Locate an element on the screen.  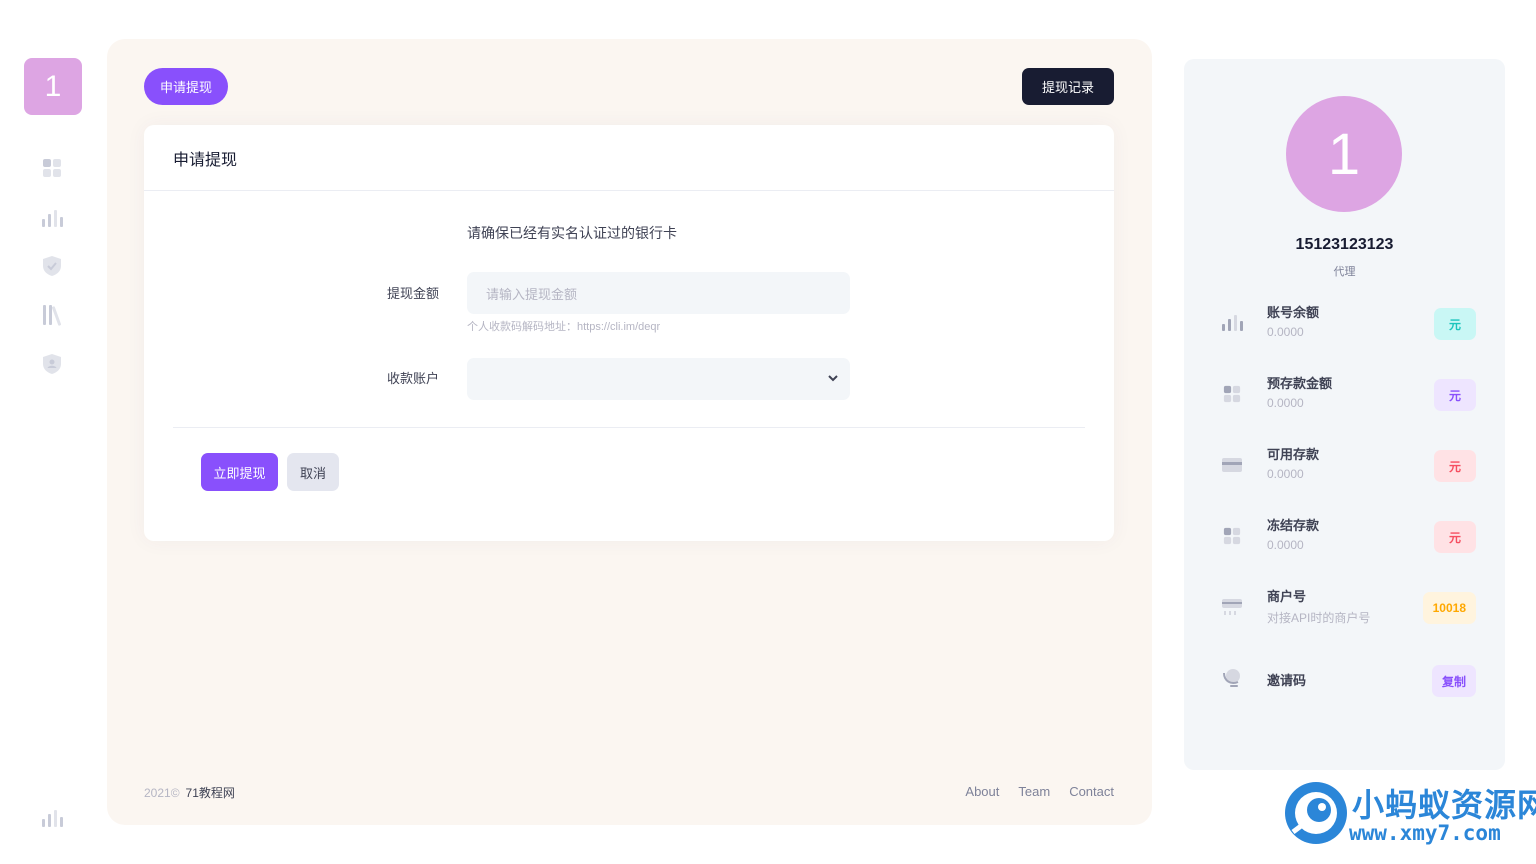
user-name: 15123123123 is located at coordinates (1344, 244).